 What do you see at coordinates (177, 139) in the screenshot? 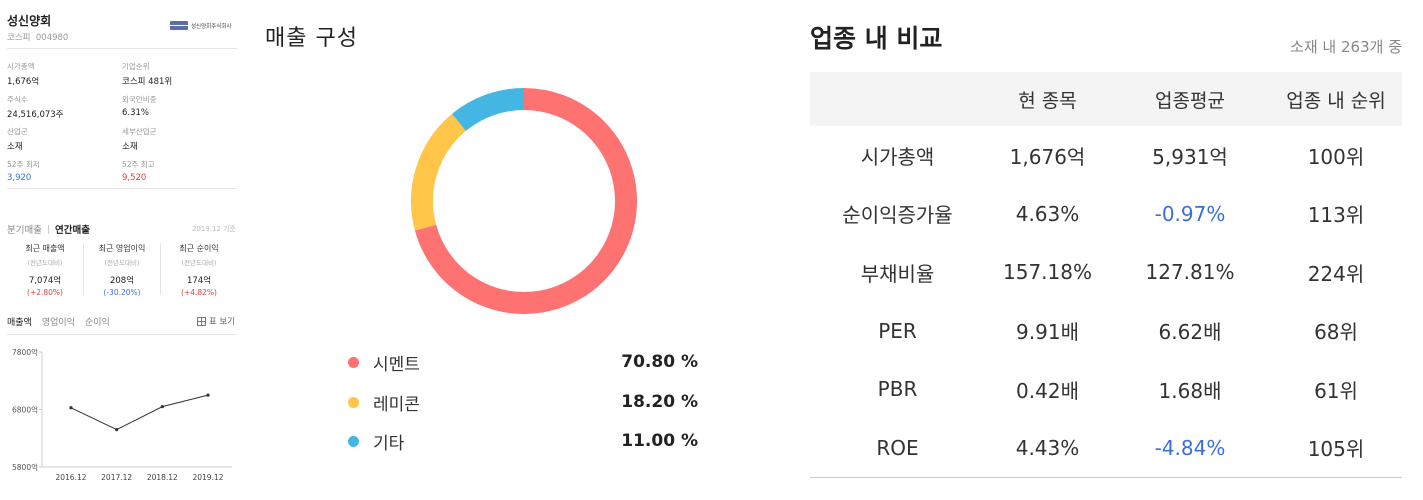
I see `sub-industry-stat: 세부산업군 소재` at bounding box center [177, 139].